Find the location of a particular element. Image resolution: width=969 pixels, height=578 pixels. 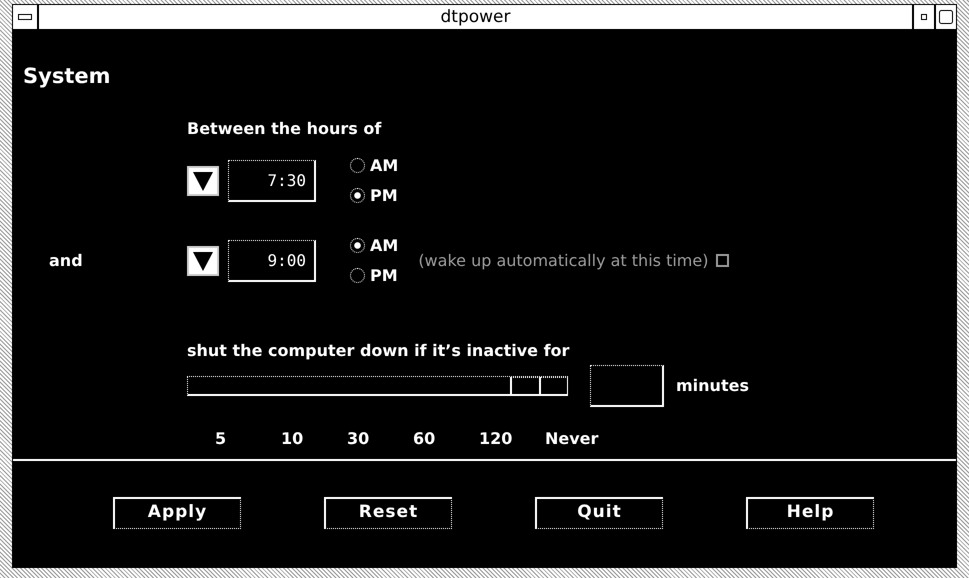

tick-label: 30 is located at coordinates (358, 438).